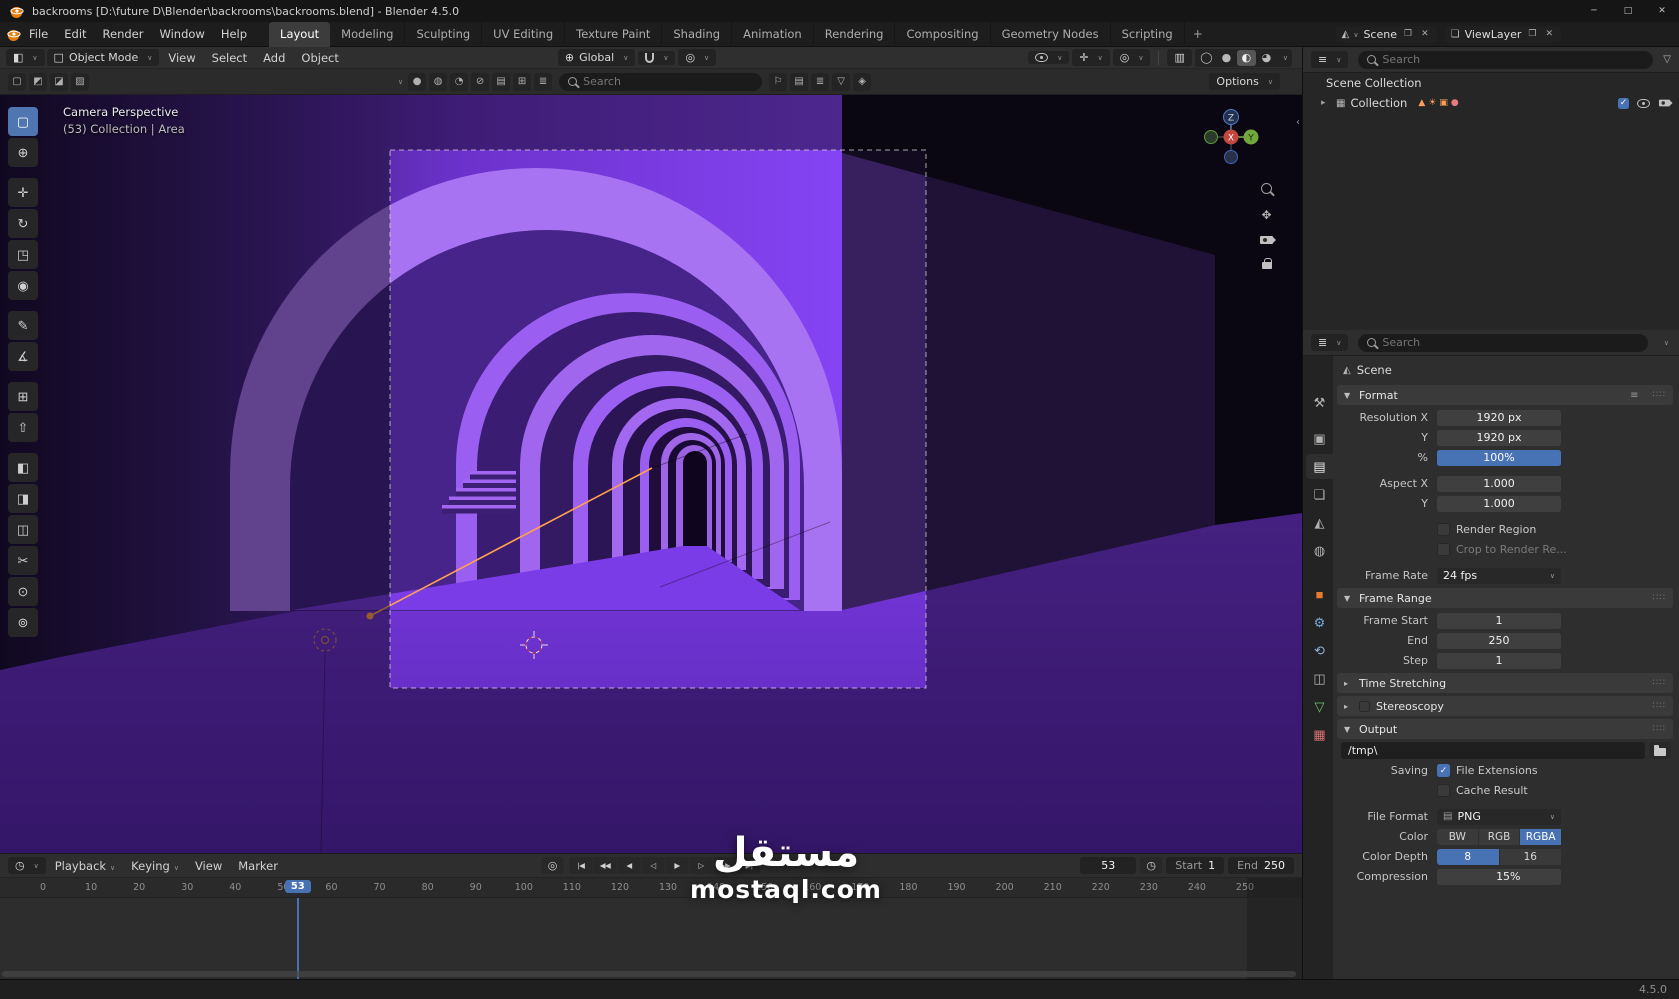 Image resolution: width=1679 pixels, height=999 pixels. Describe the element at coordinates (661, 81) in the screenshot. I see `viewport-search` at that location.